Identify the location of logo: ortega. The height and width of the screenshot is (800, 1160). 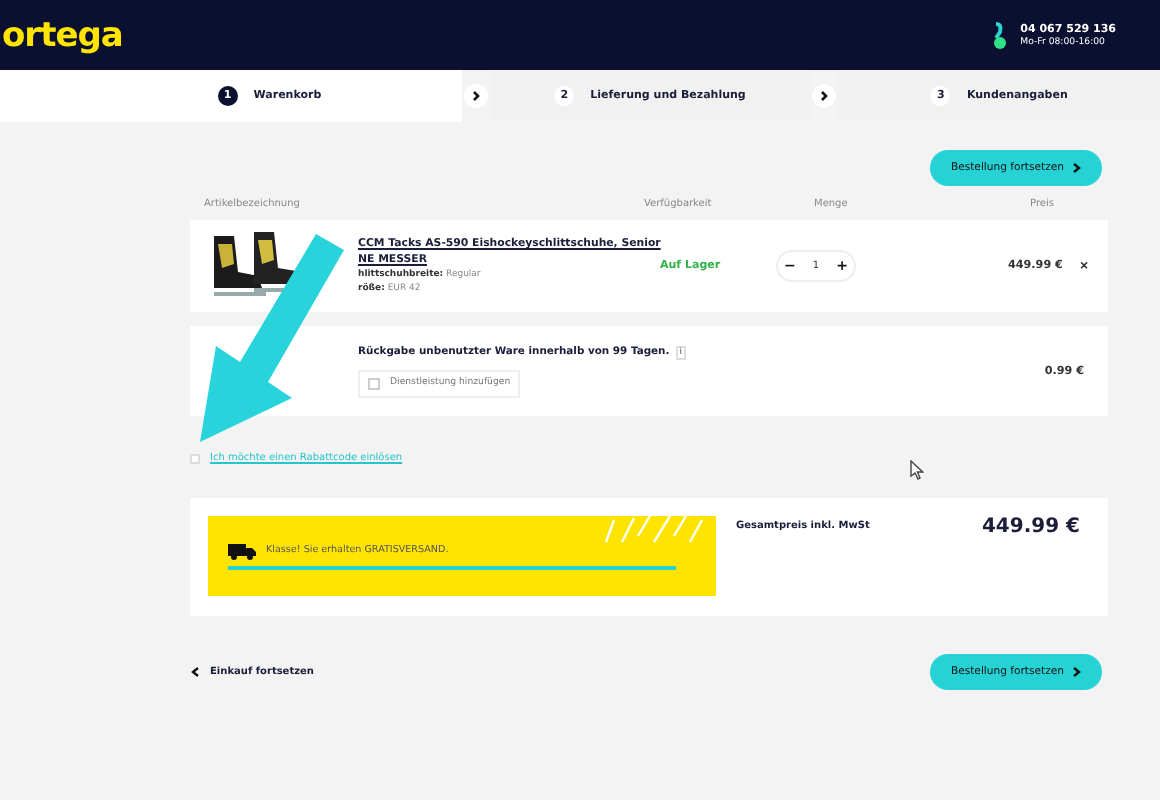
(62, 35).